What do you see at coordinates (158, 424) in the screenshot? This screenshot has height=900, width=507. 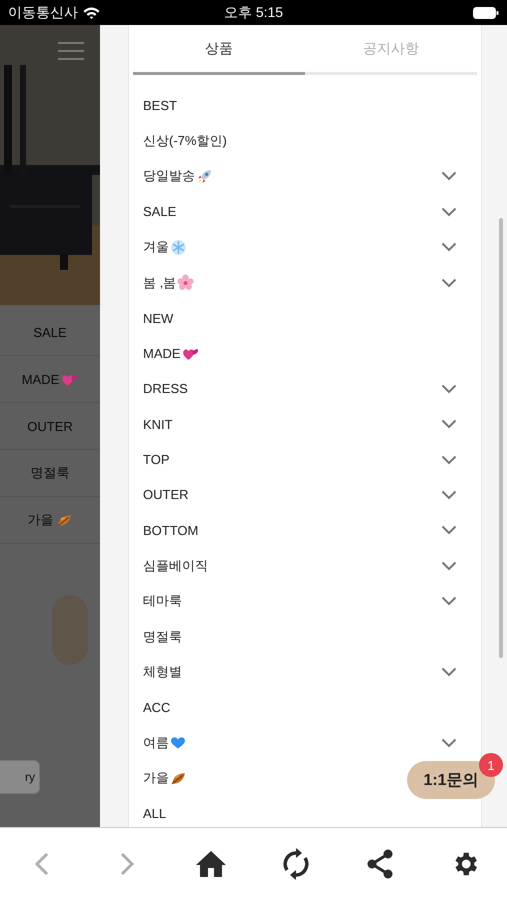 I see `category-item: KNIT` at bounding box center [158, 424].